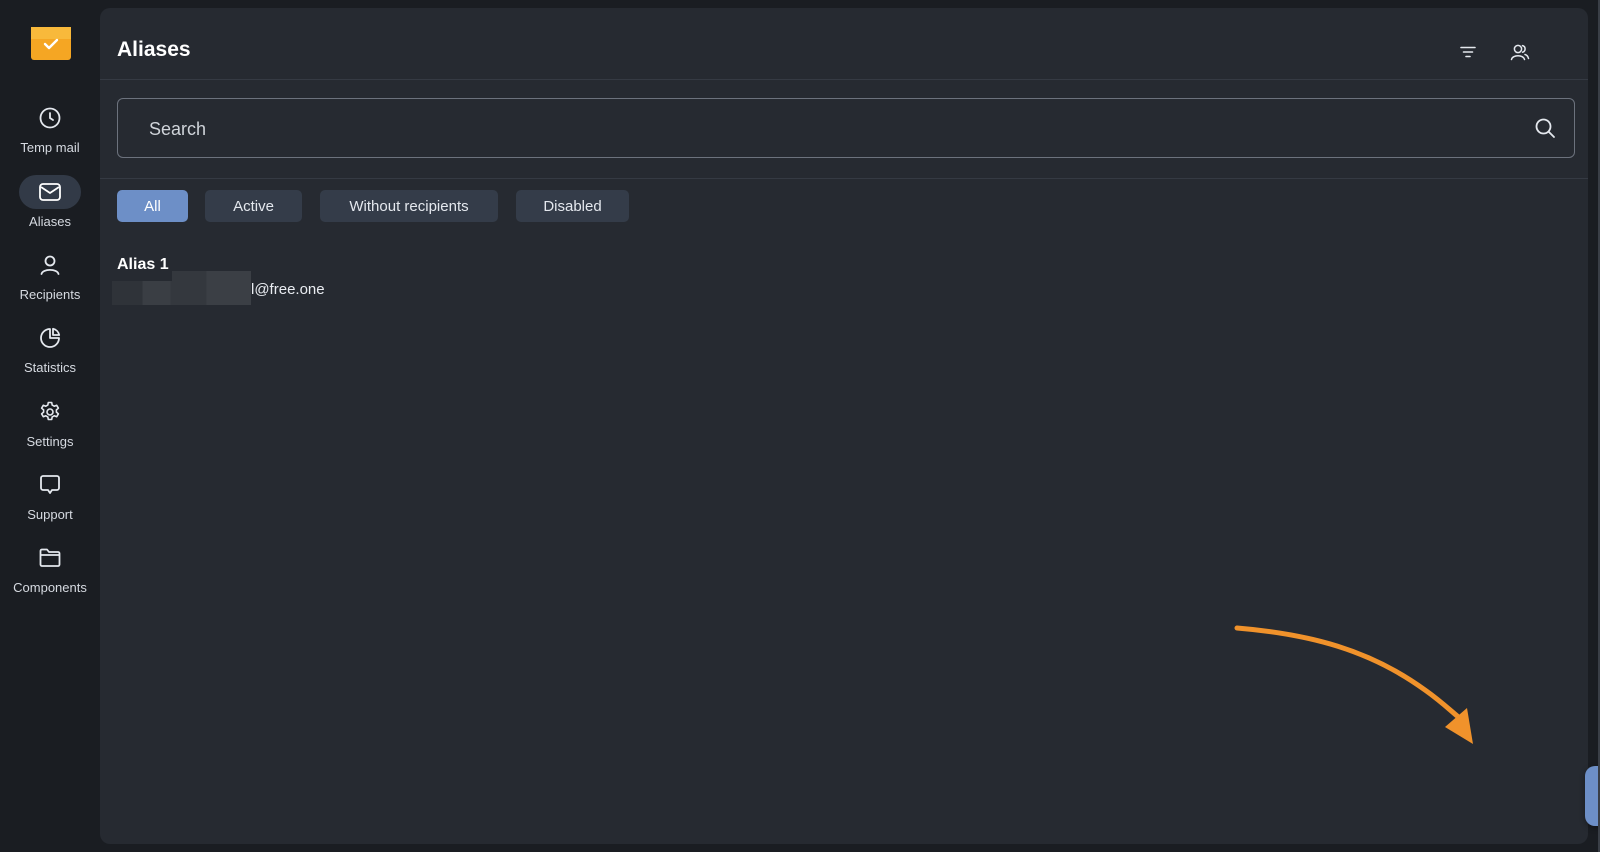 The image size is (1600, 852). Describe the element at coordinates (572, 206) in the screenshot. I see `filter-chip-disabled: Disabled` at that location.